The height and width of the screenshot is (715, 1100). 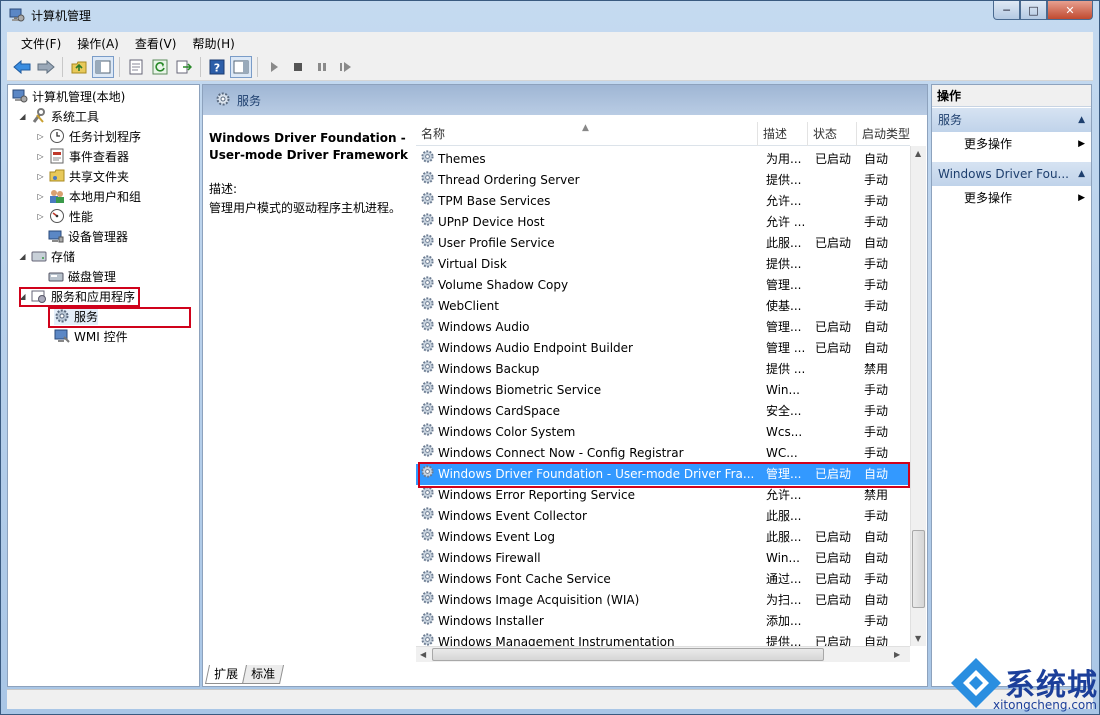 What do you see at coordinates (298, 67) in the screenshot?
I see `stop-service-icon` at bounding box center [298, 67].